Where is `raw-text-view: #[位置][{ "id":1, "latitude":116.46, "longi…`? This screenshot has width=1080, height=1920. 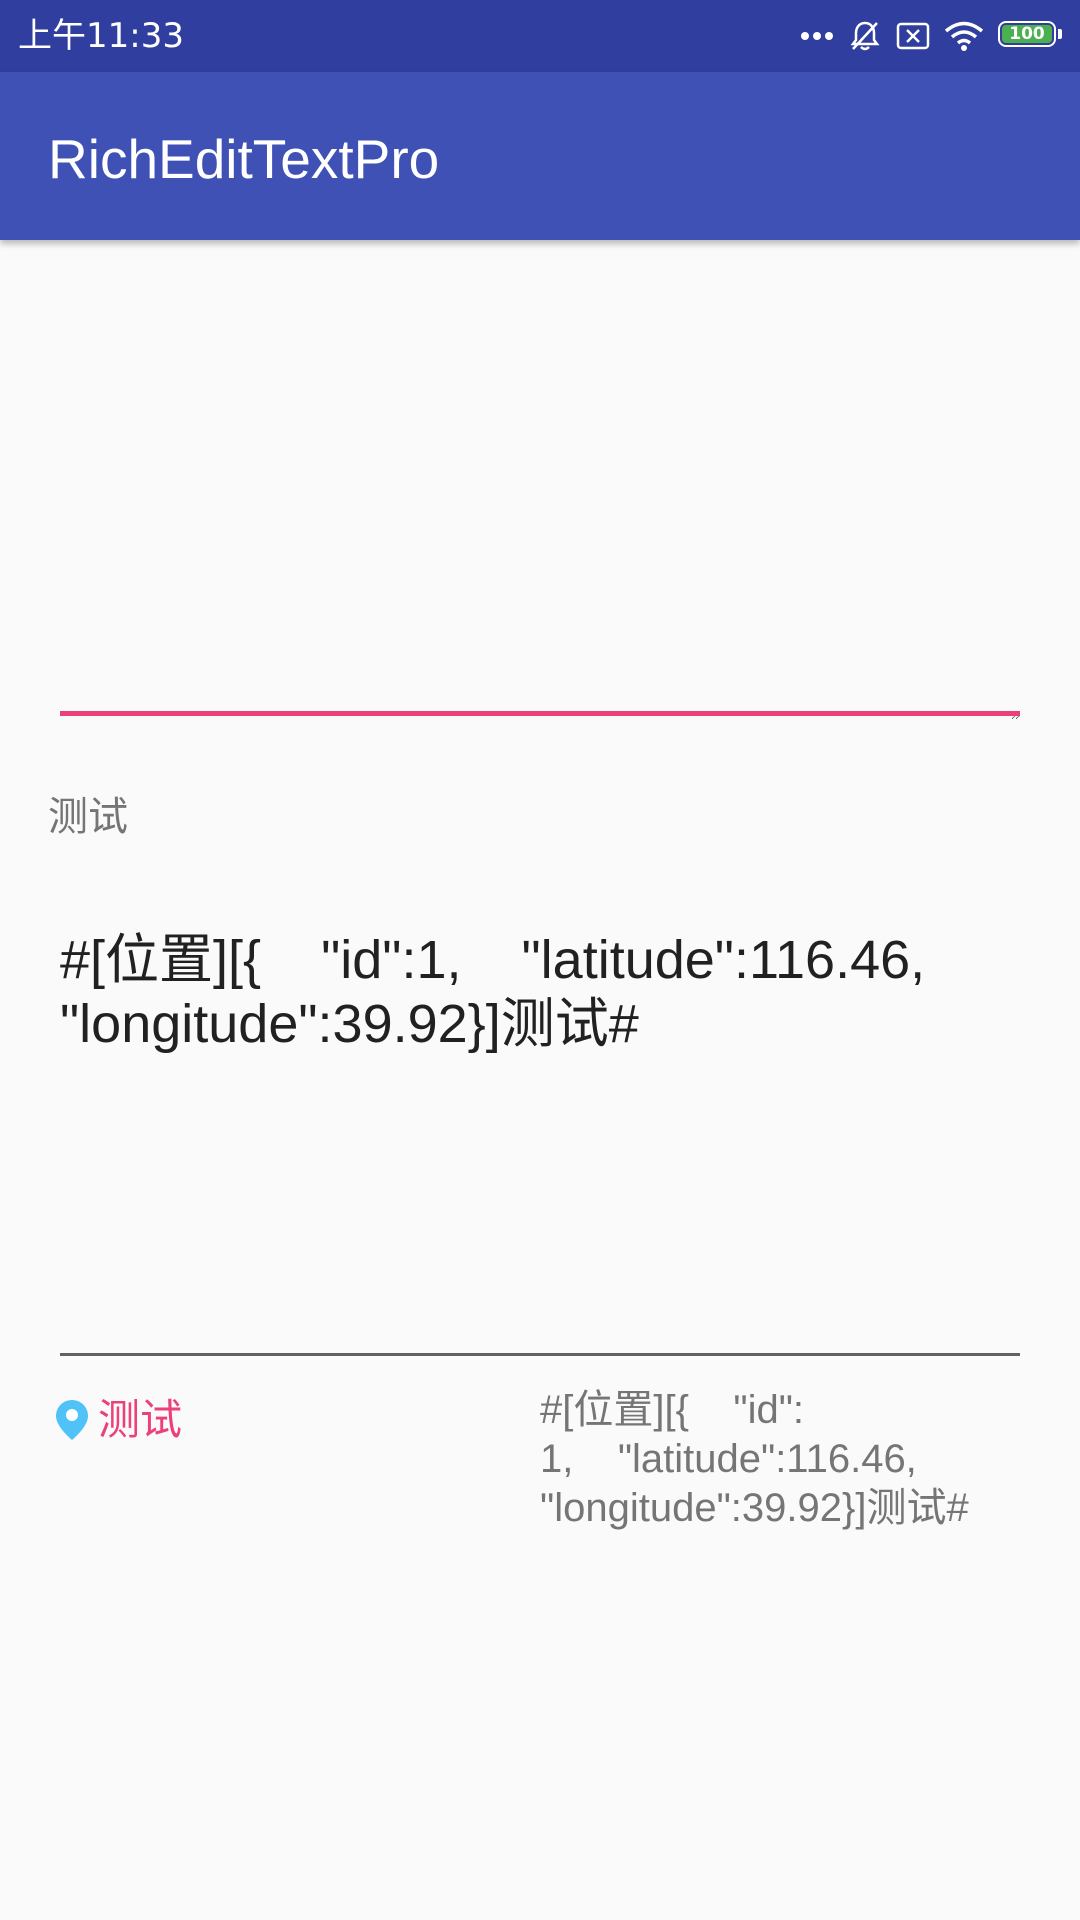
raw-text-view: #[位置][{ "id":1, "latitude":116.46, "longi… is located at coordinates (540, 992).